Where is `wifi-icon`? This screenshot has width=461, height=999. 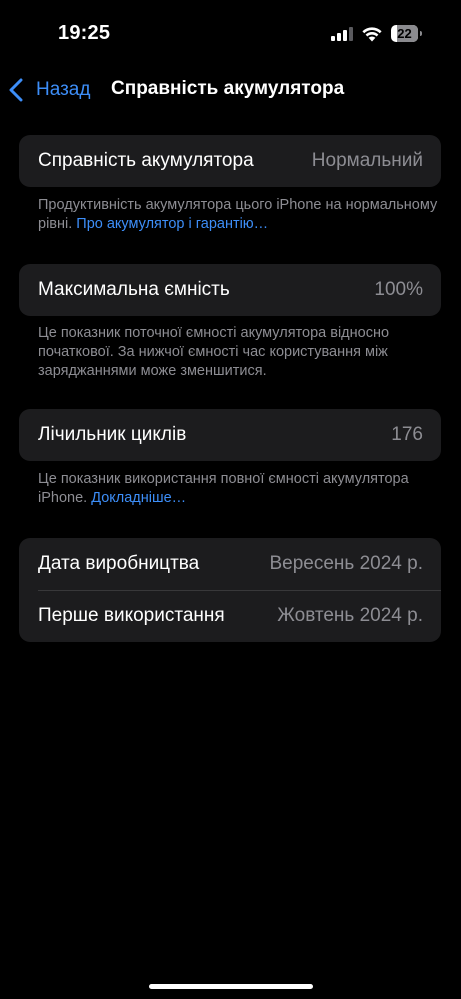
wifi-icon is located at coordinates (372, 34).